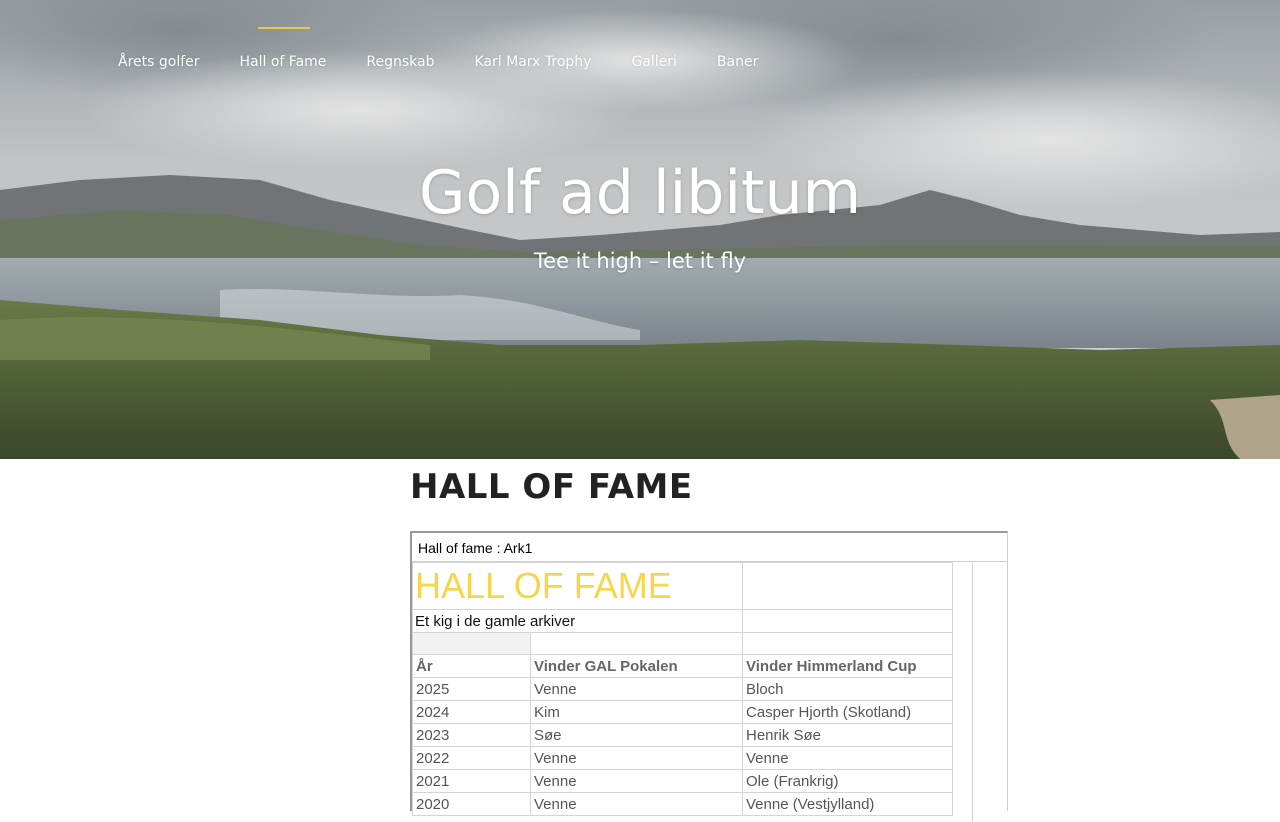  I want to click on cell-year: 2022, so click(471, 758).